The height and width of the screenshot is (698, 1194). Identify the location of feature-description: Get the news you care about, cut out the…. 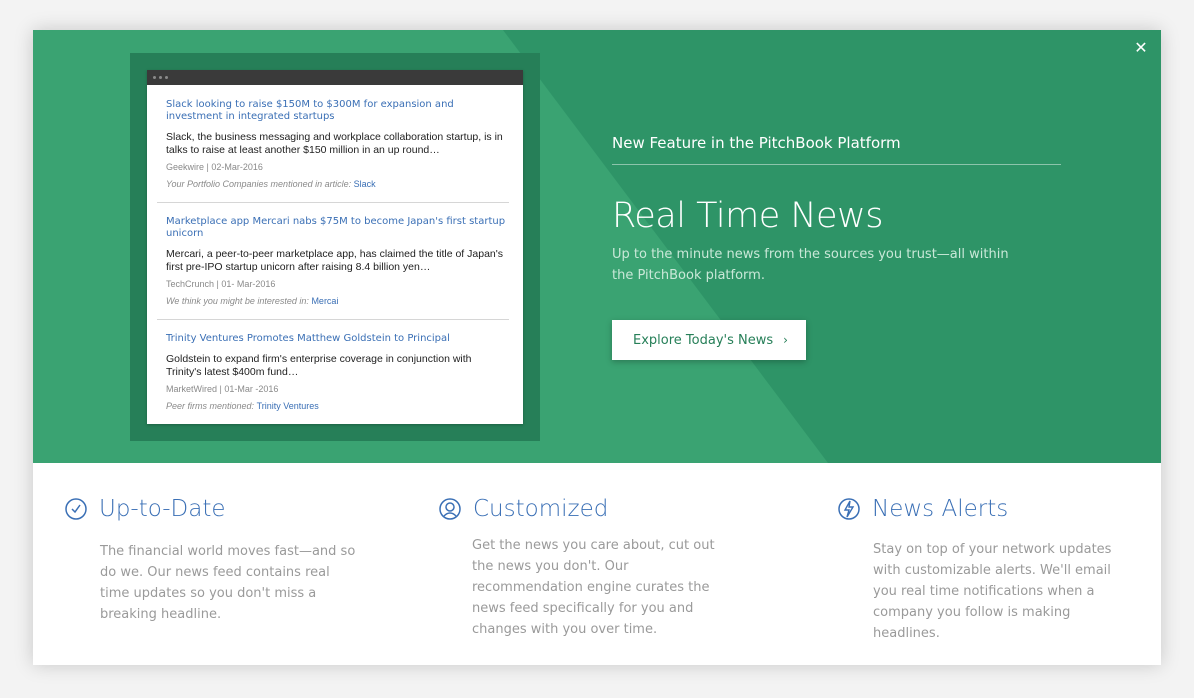
(593, 587).